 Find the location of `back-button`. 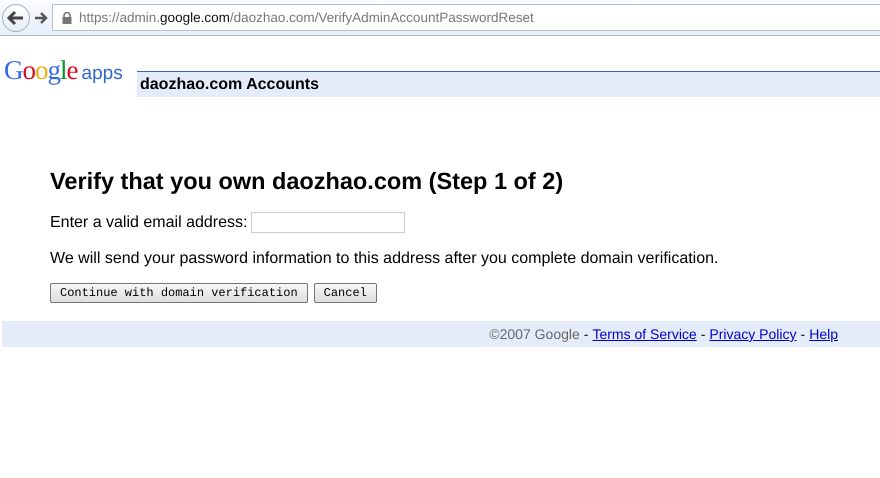

back-button is located at coordinates (16, 18).